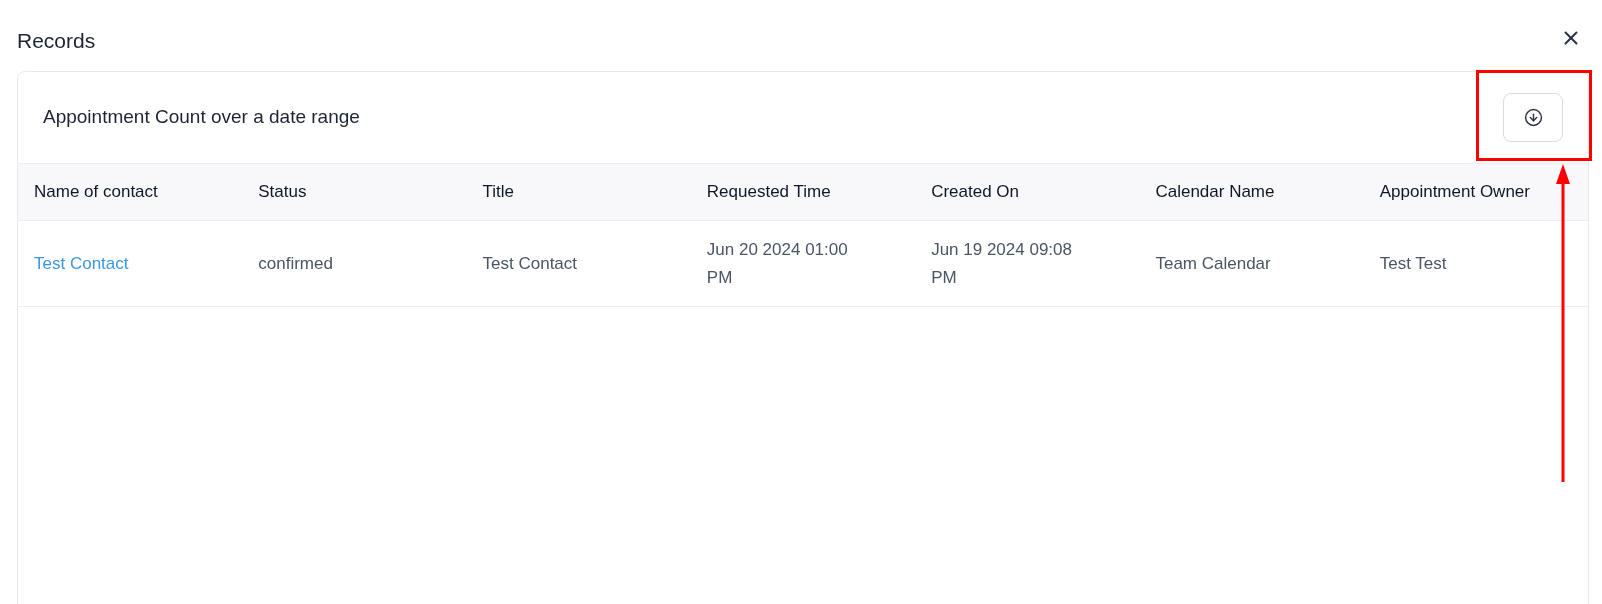 Image resolution: width=1602 pixels, height=604 pixels. I want to click on column-header: Title, so click(498, 192).